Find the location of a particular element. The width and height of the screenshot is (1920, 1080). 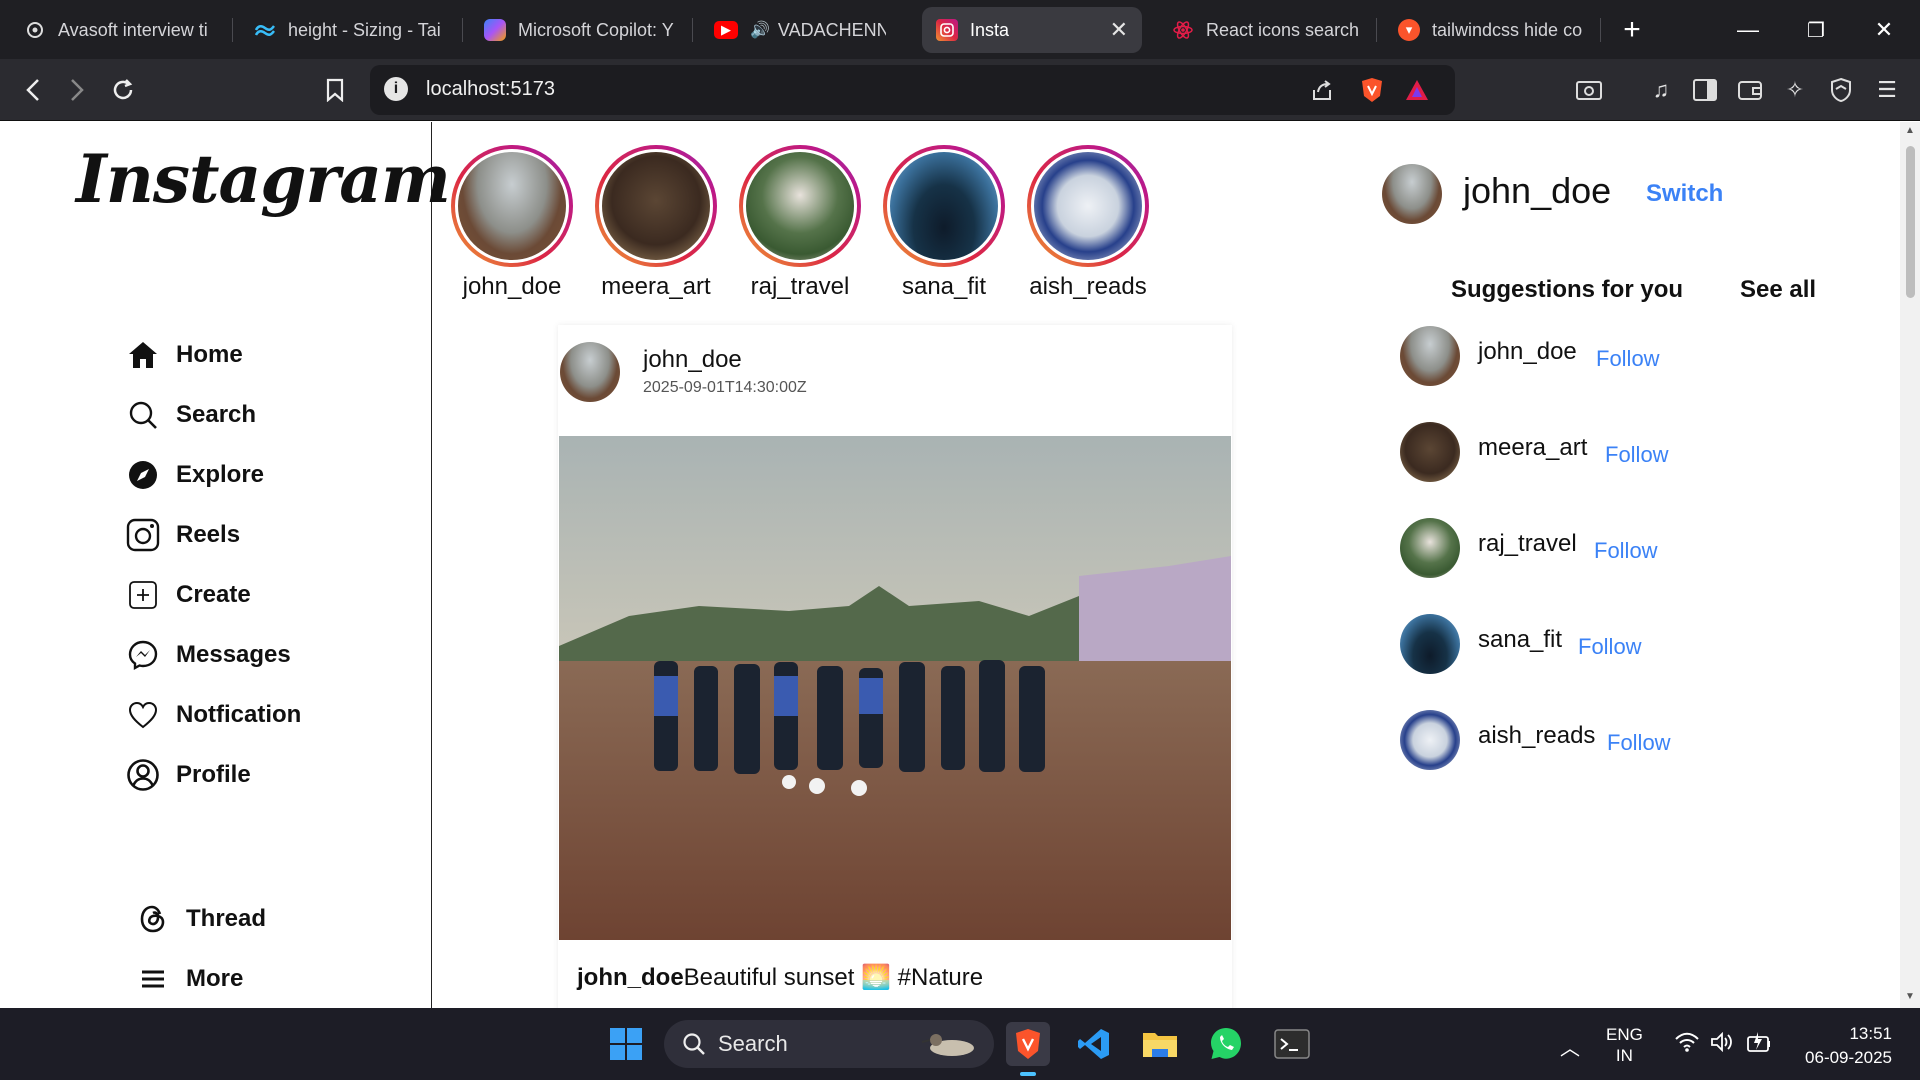

sidebar-item-more: More is located at coordinates (189, 979).